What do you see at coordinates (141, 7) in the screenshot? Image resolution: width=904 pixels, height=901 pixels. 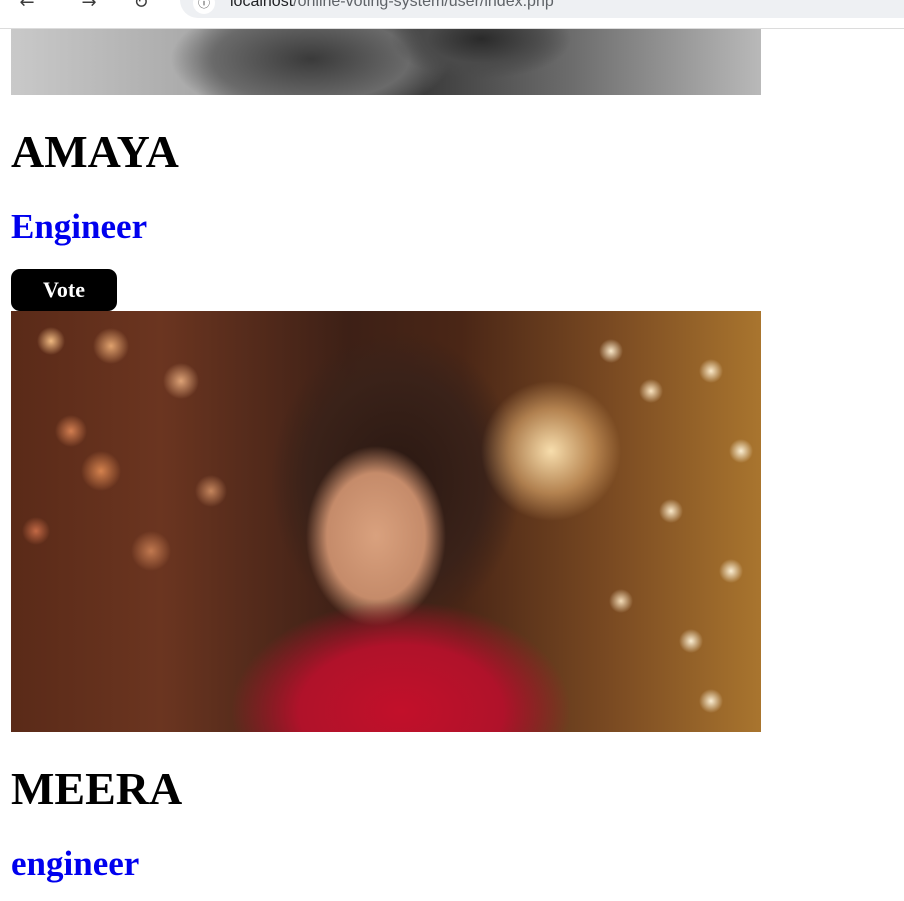 I see `reload-icon: ↻` at bounding box center [141, 7].